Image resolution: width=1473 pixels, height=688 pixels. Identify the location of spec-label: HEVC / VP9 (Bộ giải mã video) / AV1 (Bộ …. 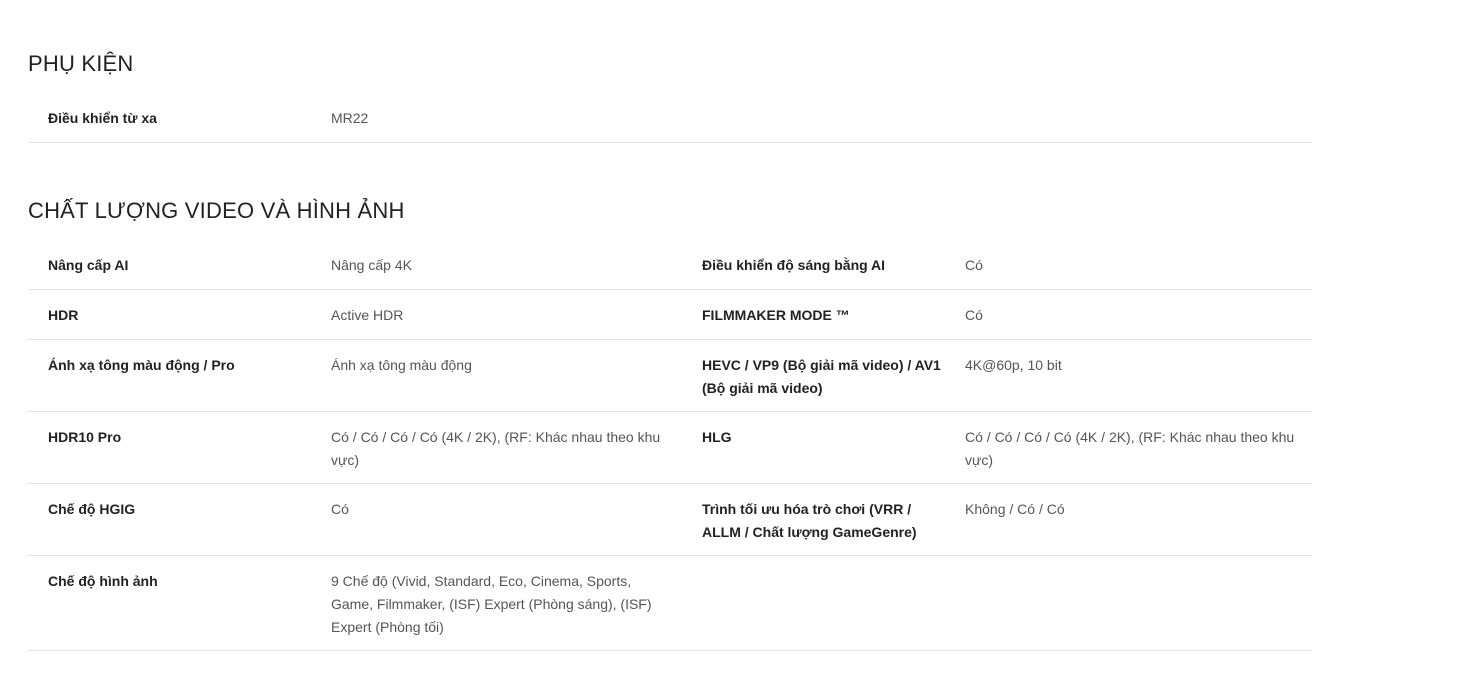
(821, 376).